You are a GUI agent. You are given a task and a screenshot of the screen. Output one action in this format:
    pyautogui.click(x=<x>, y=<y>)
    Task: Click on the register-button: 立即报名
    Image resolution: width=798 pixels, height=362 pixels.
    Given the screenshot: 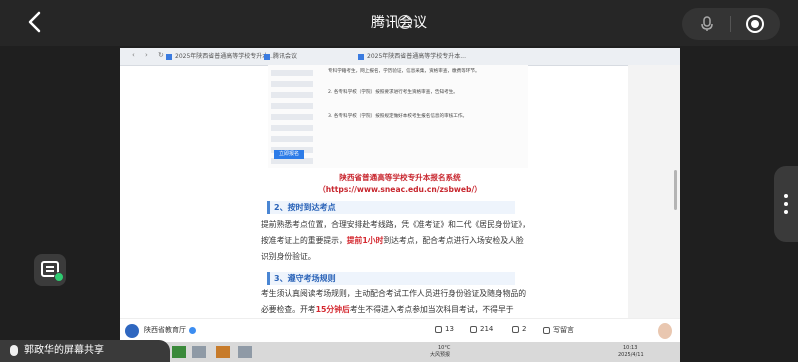 What is the action you would take?
    pyautogui.click(x=289, y=154)
    